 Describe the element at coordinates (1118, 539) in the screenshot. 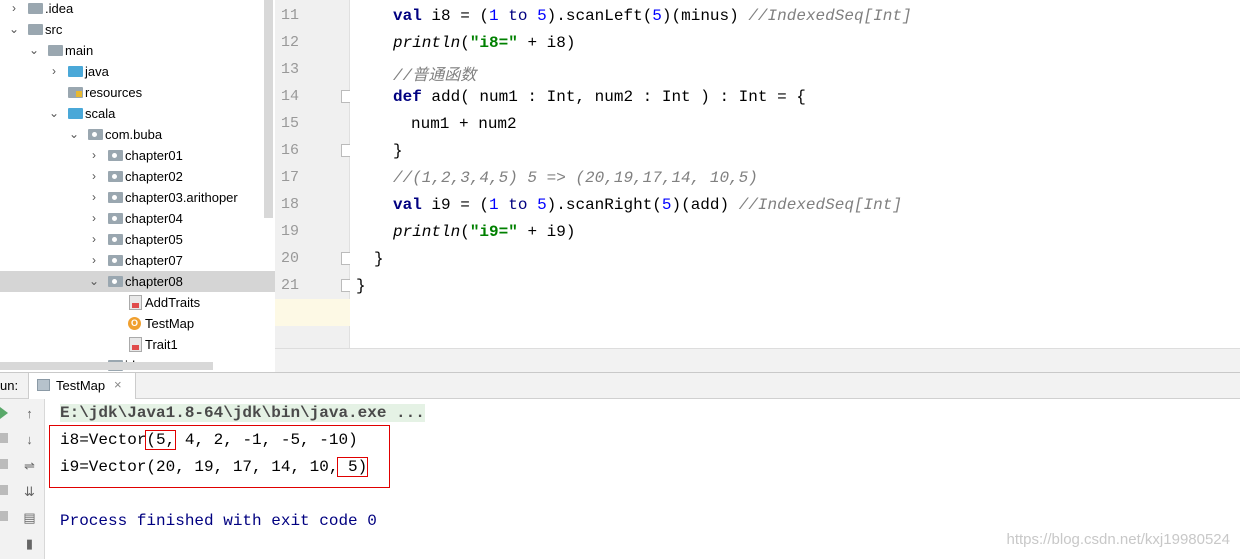

I see `watermark: https://blog.csdn.net/kxj19980524` at that location.